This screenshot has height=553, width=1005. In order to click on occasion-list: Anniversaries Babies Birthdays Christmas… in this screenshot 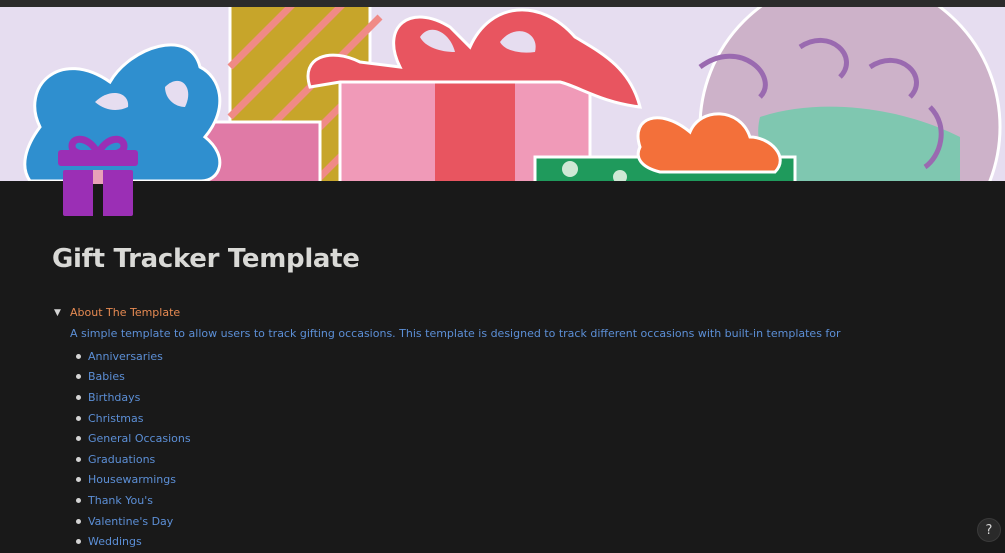, I will do `click(130, 449)`.